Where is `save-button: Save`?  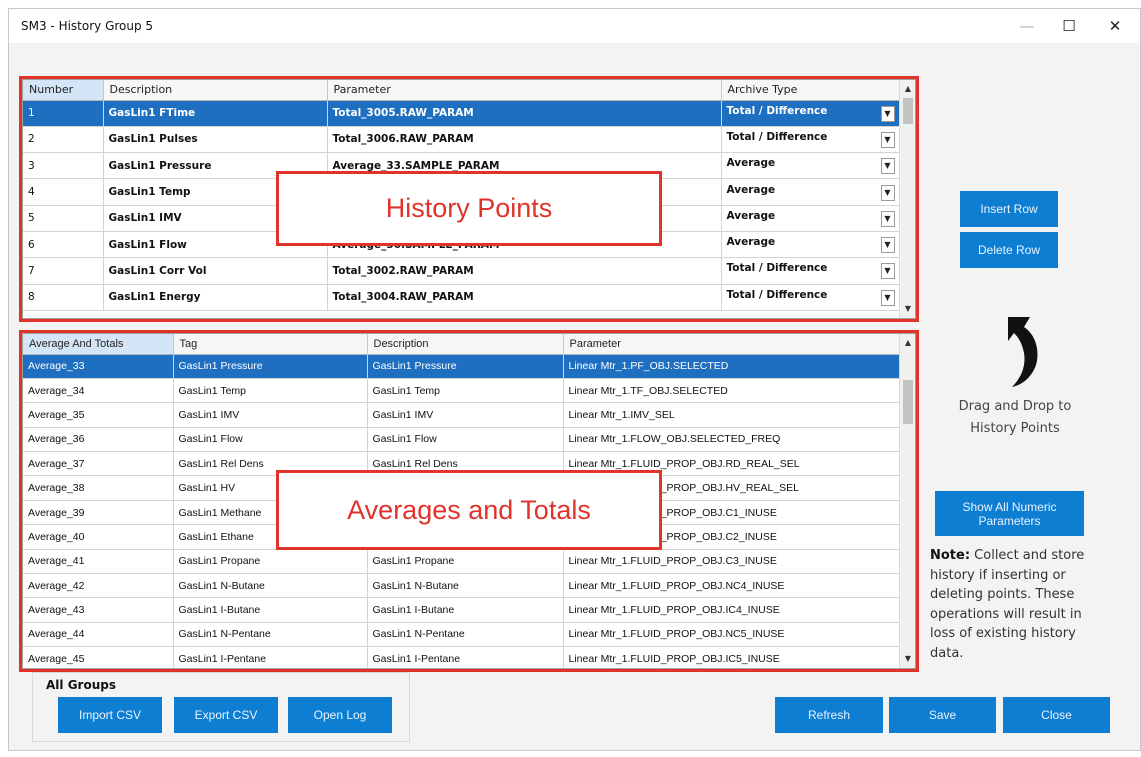
save-button: Save is located at coordinates (942, 715).